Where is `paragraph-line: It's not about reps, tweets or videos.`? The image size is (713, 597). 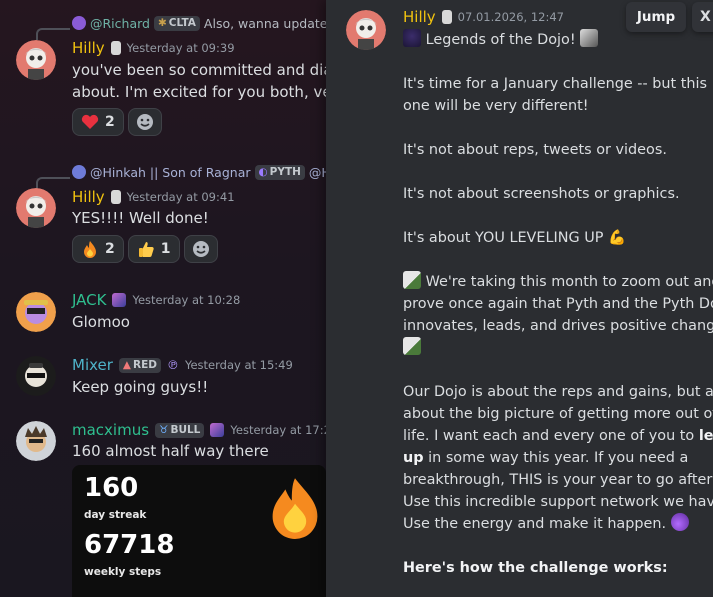
paragraph-line: It's not about reps, tweets or videos. is located at coordinates (535, 150).